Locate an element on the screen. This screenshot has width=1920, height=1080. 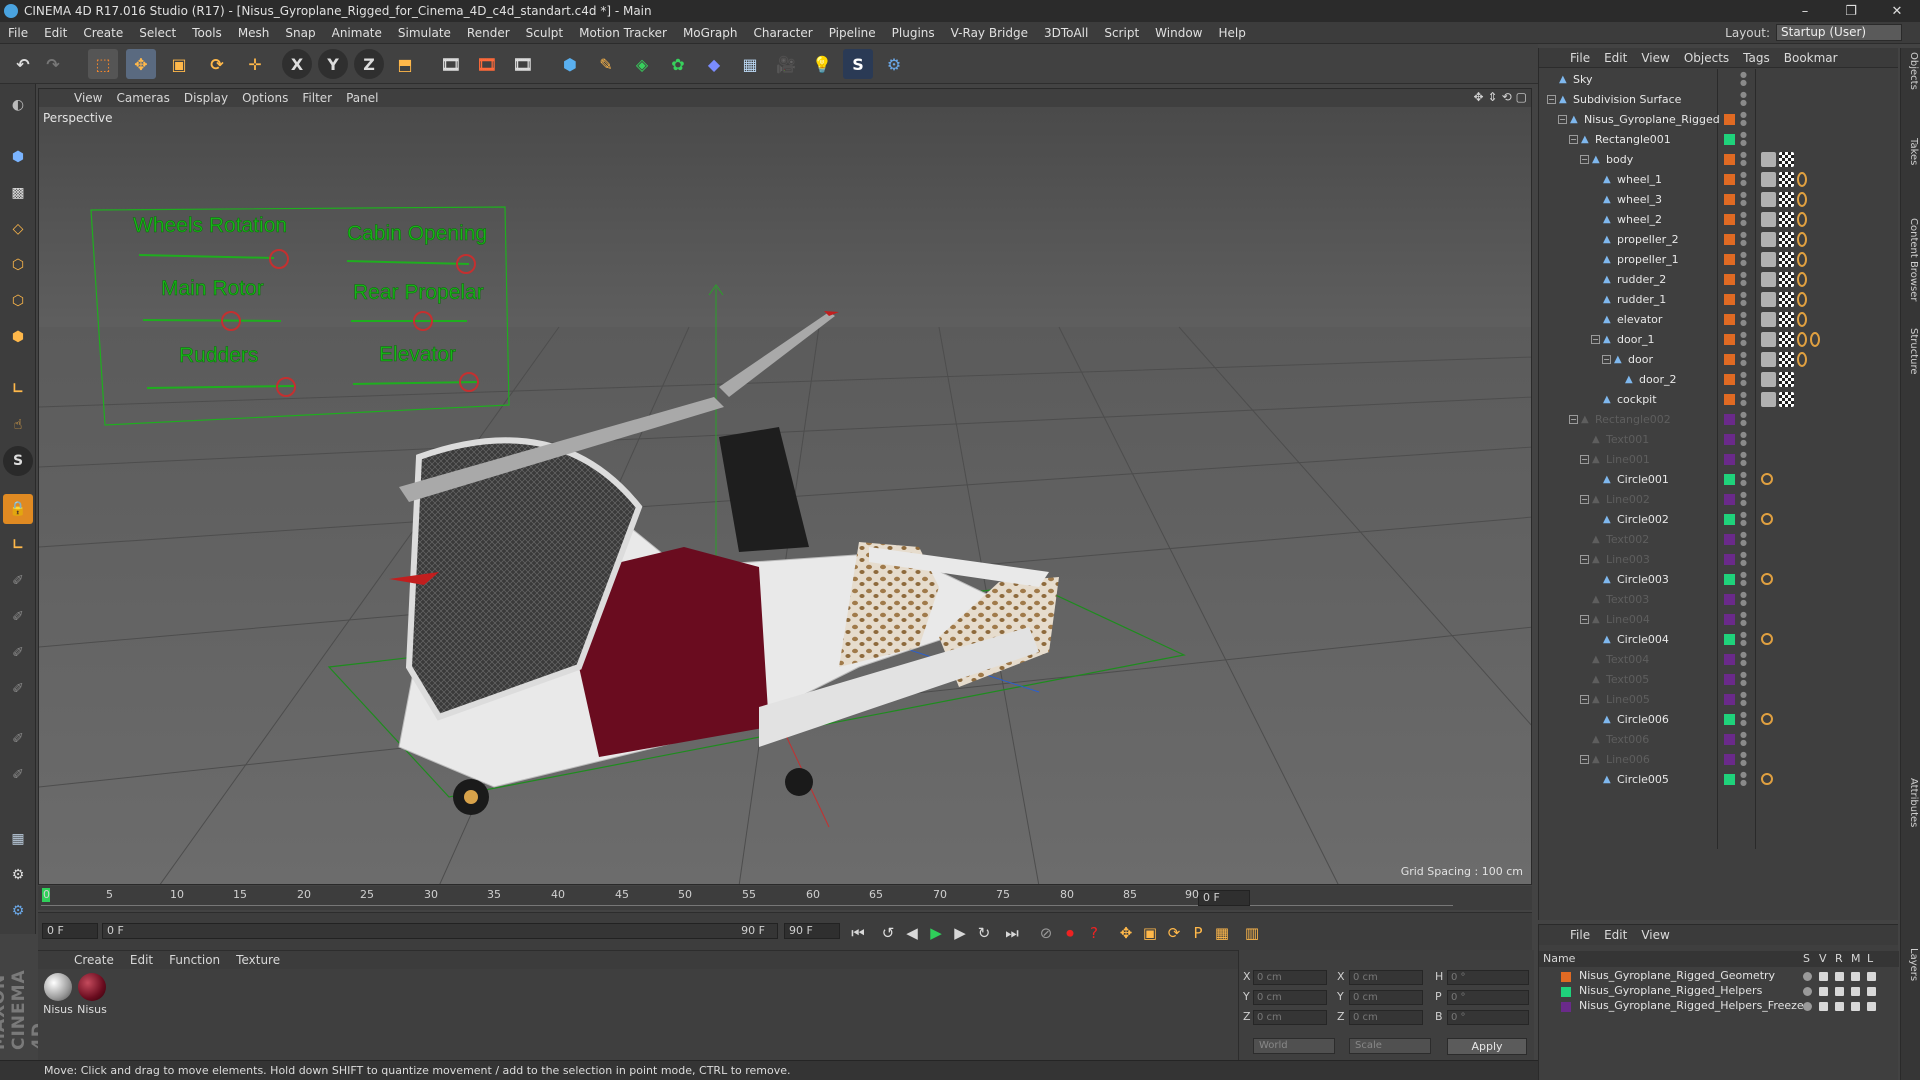
render-view-icon: 🎞 is located at coordinates (451, 64).